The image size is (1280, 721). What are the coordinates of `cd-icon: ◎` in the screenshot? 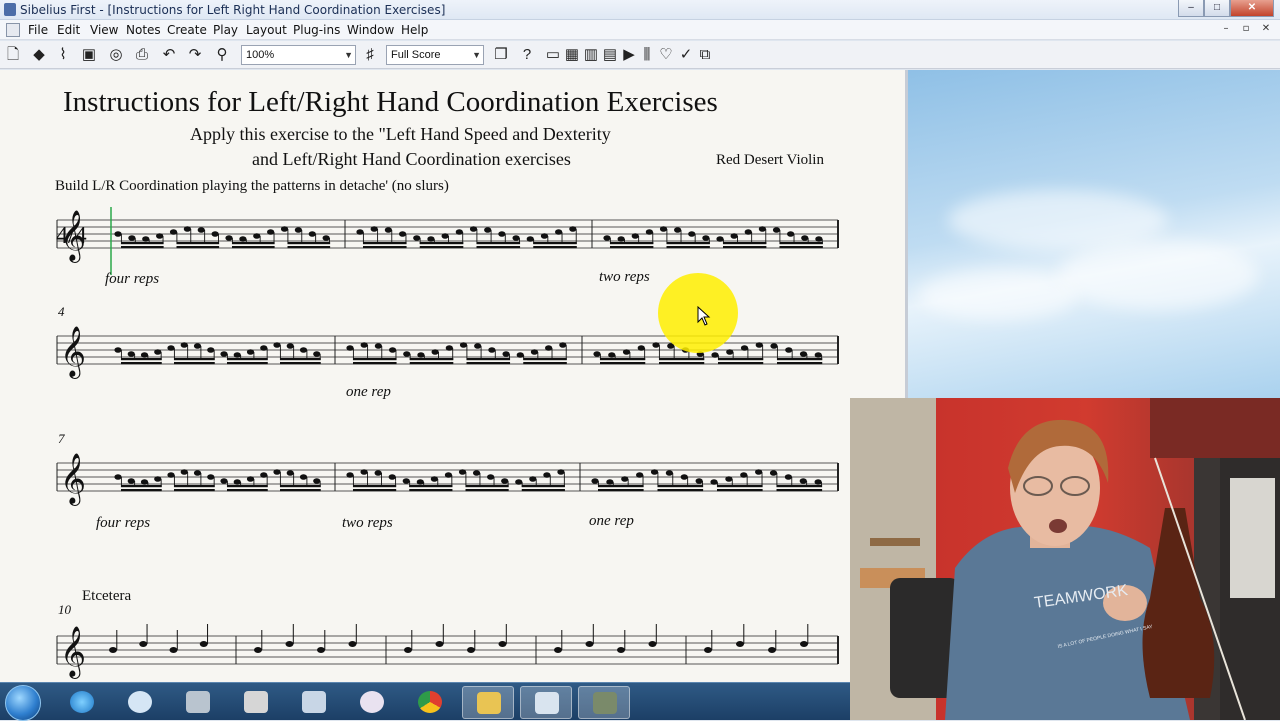 It's located at (116, 55).